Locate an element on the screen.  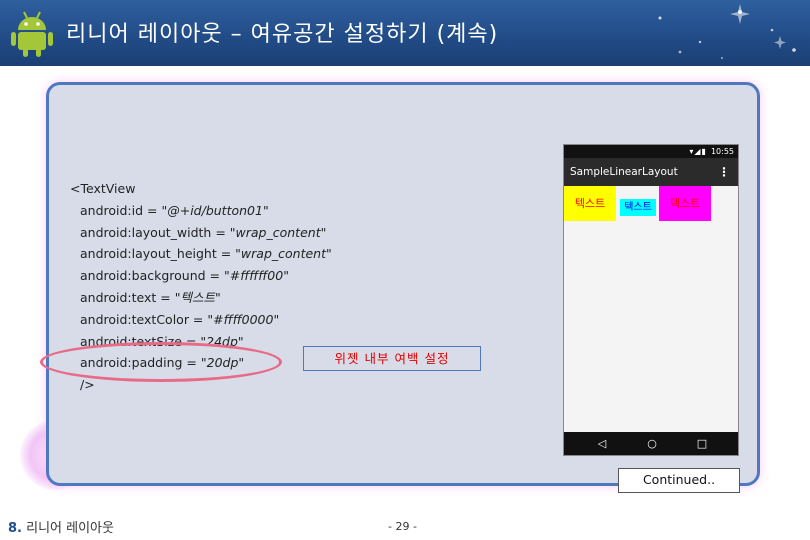
home-icon: ○ is located at coordinates (652, 443).